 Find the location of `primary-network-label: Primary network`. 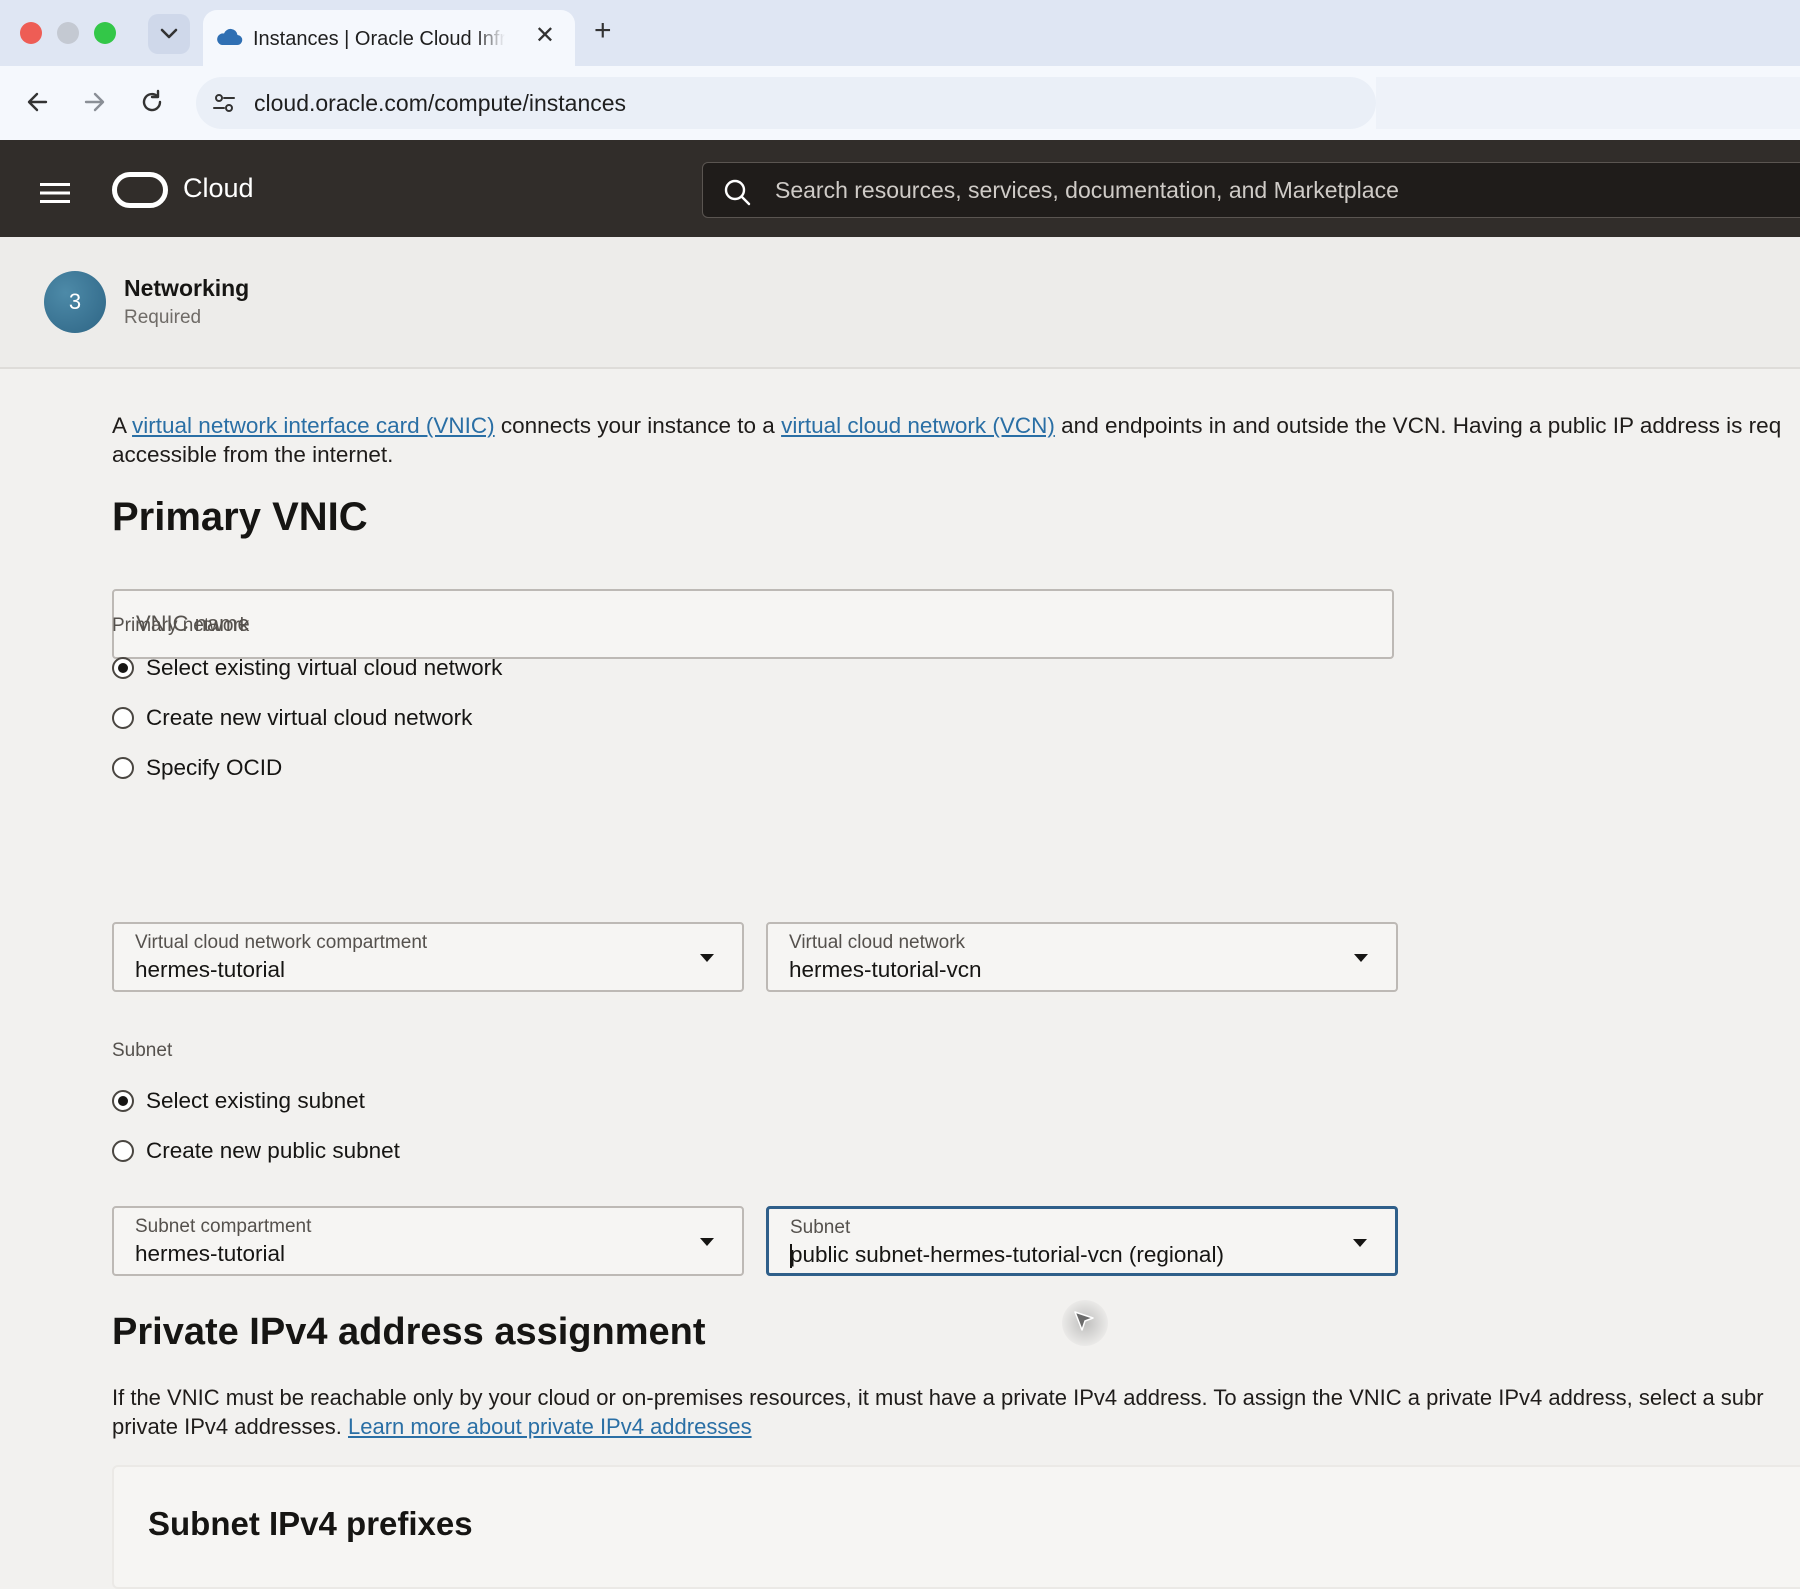

primary-network-label: Primary network is located at coordinates (181, 625).